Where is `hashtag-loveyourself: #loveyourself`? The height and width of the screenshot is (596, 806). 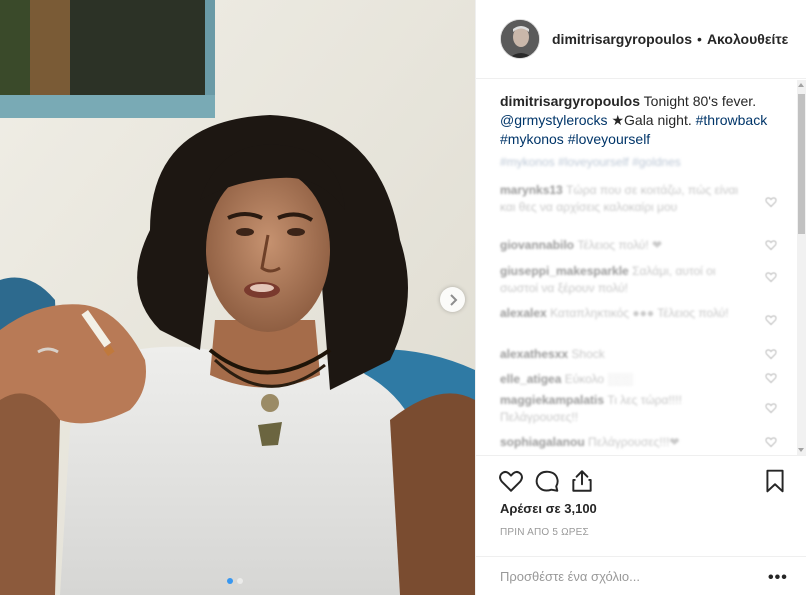
hashtag-loveyourself: #loveyourself is located at coordinates (609, 139).